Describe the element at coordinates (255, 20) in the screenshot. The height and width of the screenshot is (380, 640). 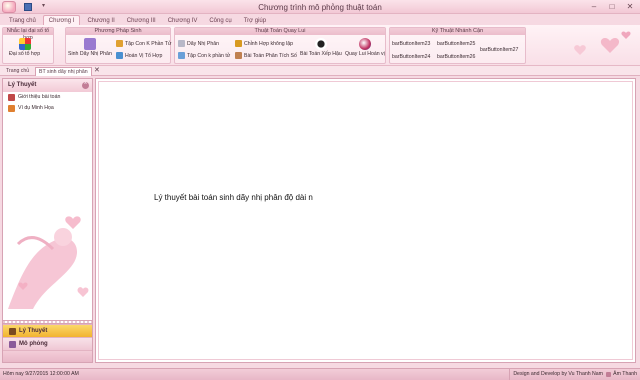
I see `tab-tro-giup: Trợ giúp` at that location.